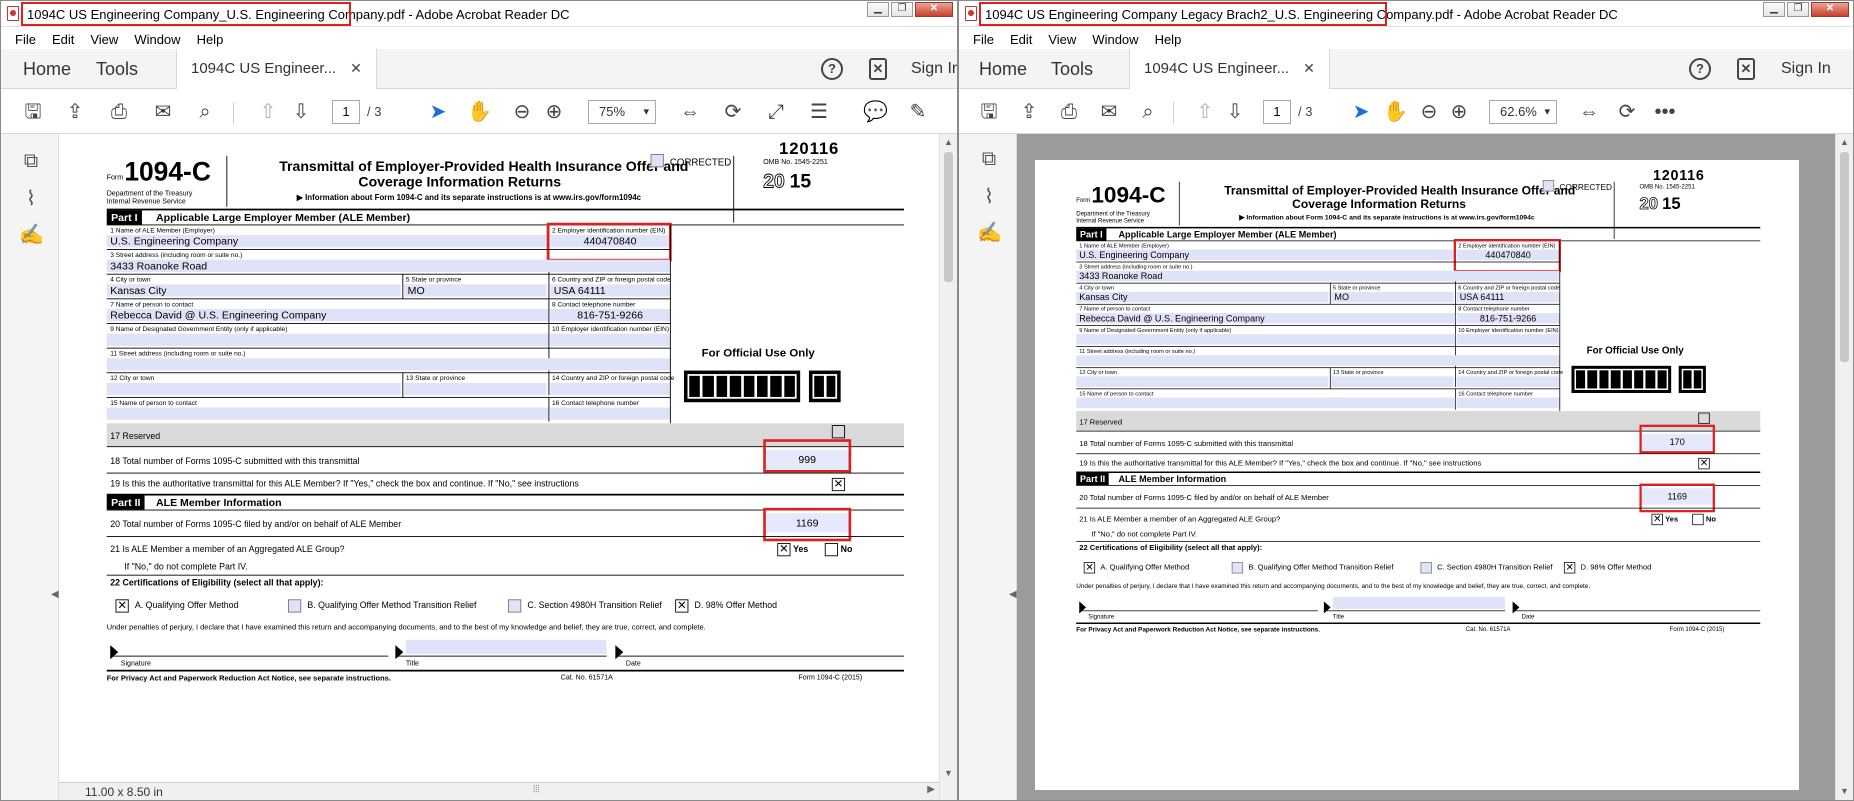  Describe the element at coordinates (819, 112) in the screenshot. I see `scroll-mode-icon: ☰` at that location.